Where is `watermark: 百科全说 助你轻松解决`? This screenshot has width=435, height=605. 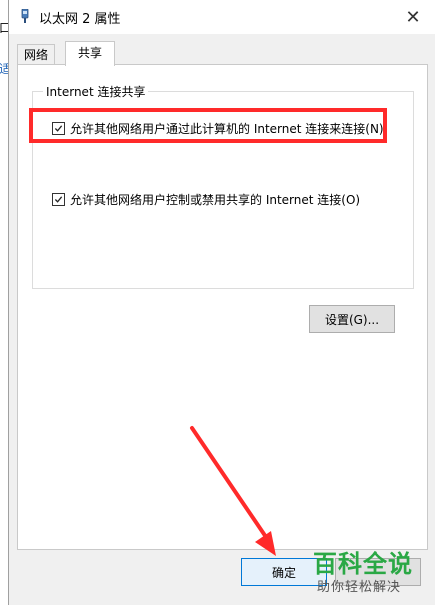
watermark: 百科全说 助你轻松解决 is located at coordinates (366, 572).